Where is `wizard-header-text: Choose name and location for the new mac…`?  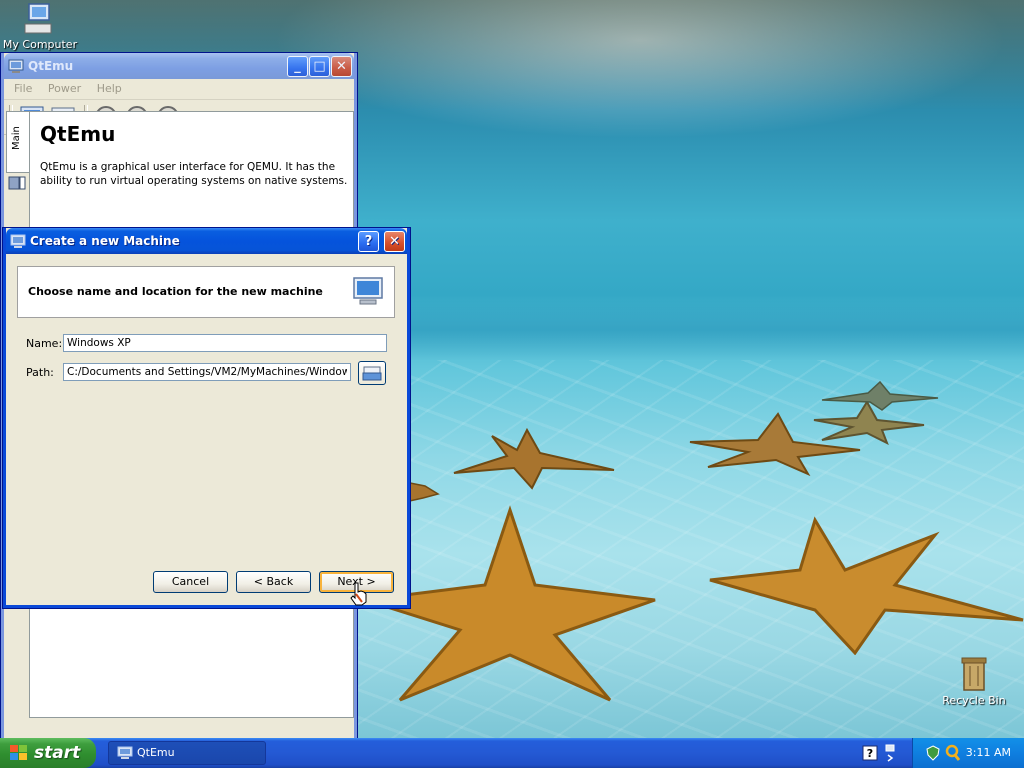 wizard-header-text: Choose name and location for the new mac… is located at coordinates (175, 291).